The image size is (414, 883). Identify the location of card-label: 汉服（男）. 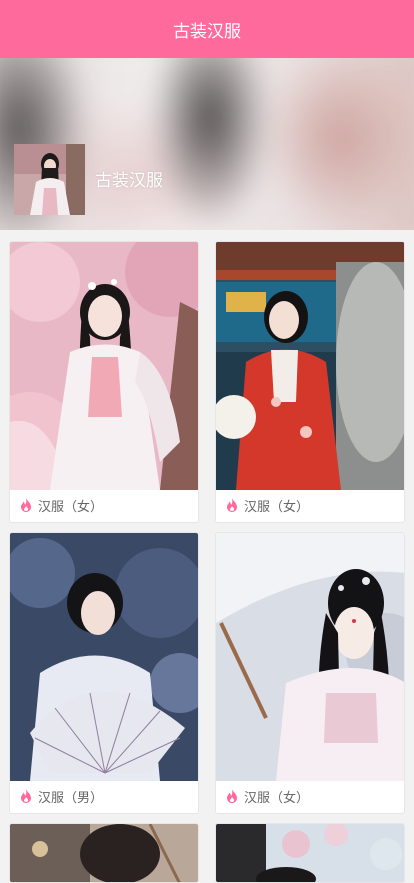
(71, 798).